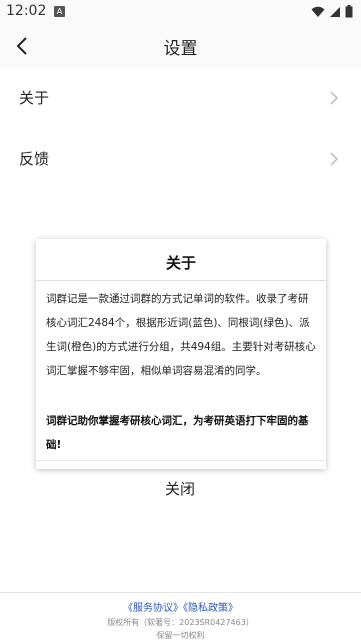 The image size is (361, 644). Describe the element at coordinates (177, 433) in the screenshot. I see `dialog-highlight-text: 词群记助你掌握考研核心词汇，为考研英语打下牢固的基础!` at that location.